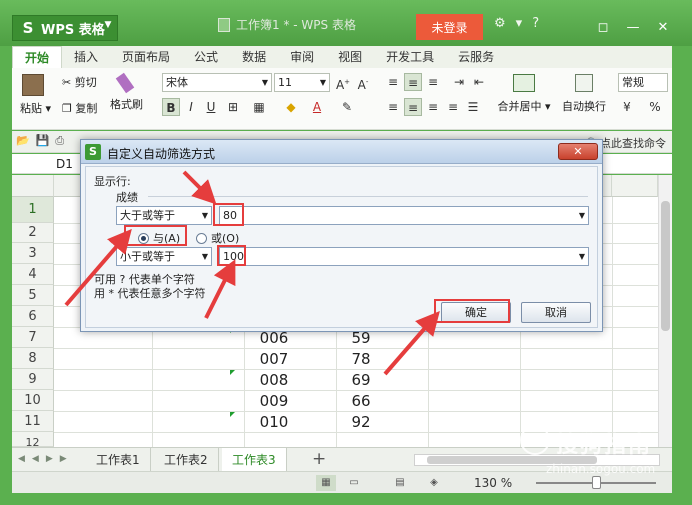 This screenshot has height=505, width=692. Describe the element at coordinates (404, 256) in the screenshot. I see `condition2-value-input: 100 ▼` at that location.